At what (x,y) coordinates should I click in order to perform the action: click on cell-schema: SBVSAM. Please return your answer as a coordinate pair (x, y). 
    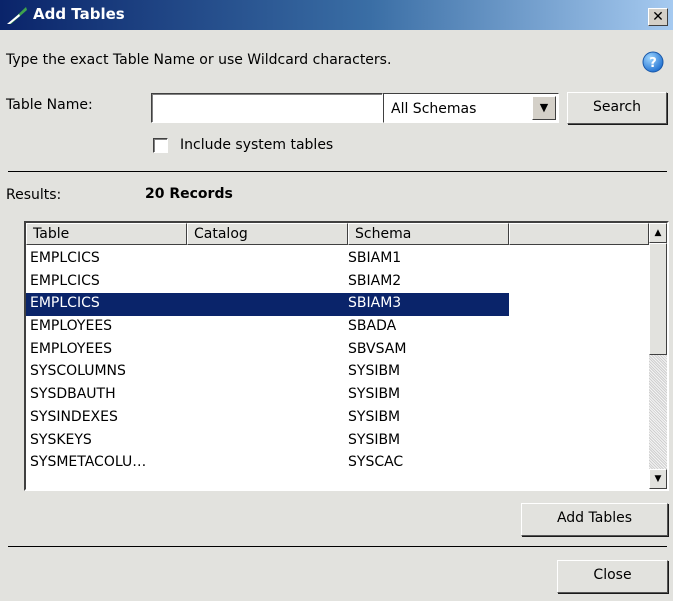
    Looking at the image, I should click on (377, 348).